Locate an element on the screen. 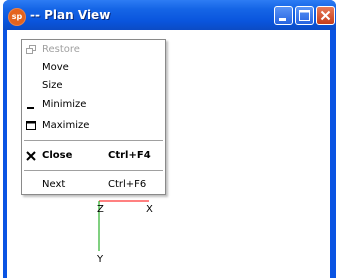 The width and height of the screenshot is (338, 278). menu-item-minimize: Minimize is located at coordinates (93, 105).